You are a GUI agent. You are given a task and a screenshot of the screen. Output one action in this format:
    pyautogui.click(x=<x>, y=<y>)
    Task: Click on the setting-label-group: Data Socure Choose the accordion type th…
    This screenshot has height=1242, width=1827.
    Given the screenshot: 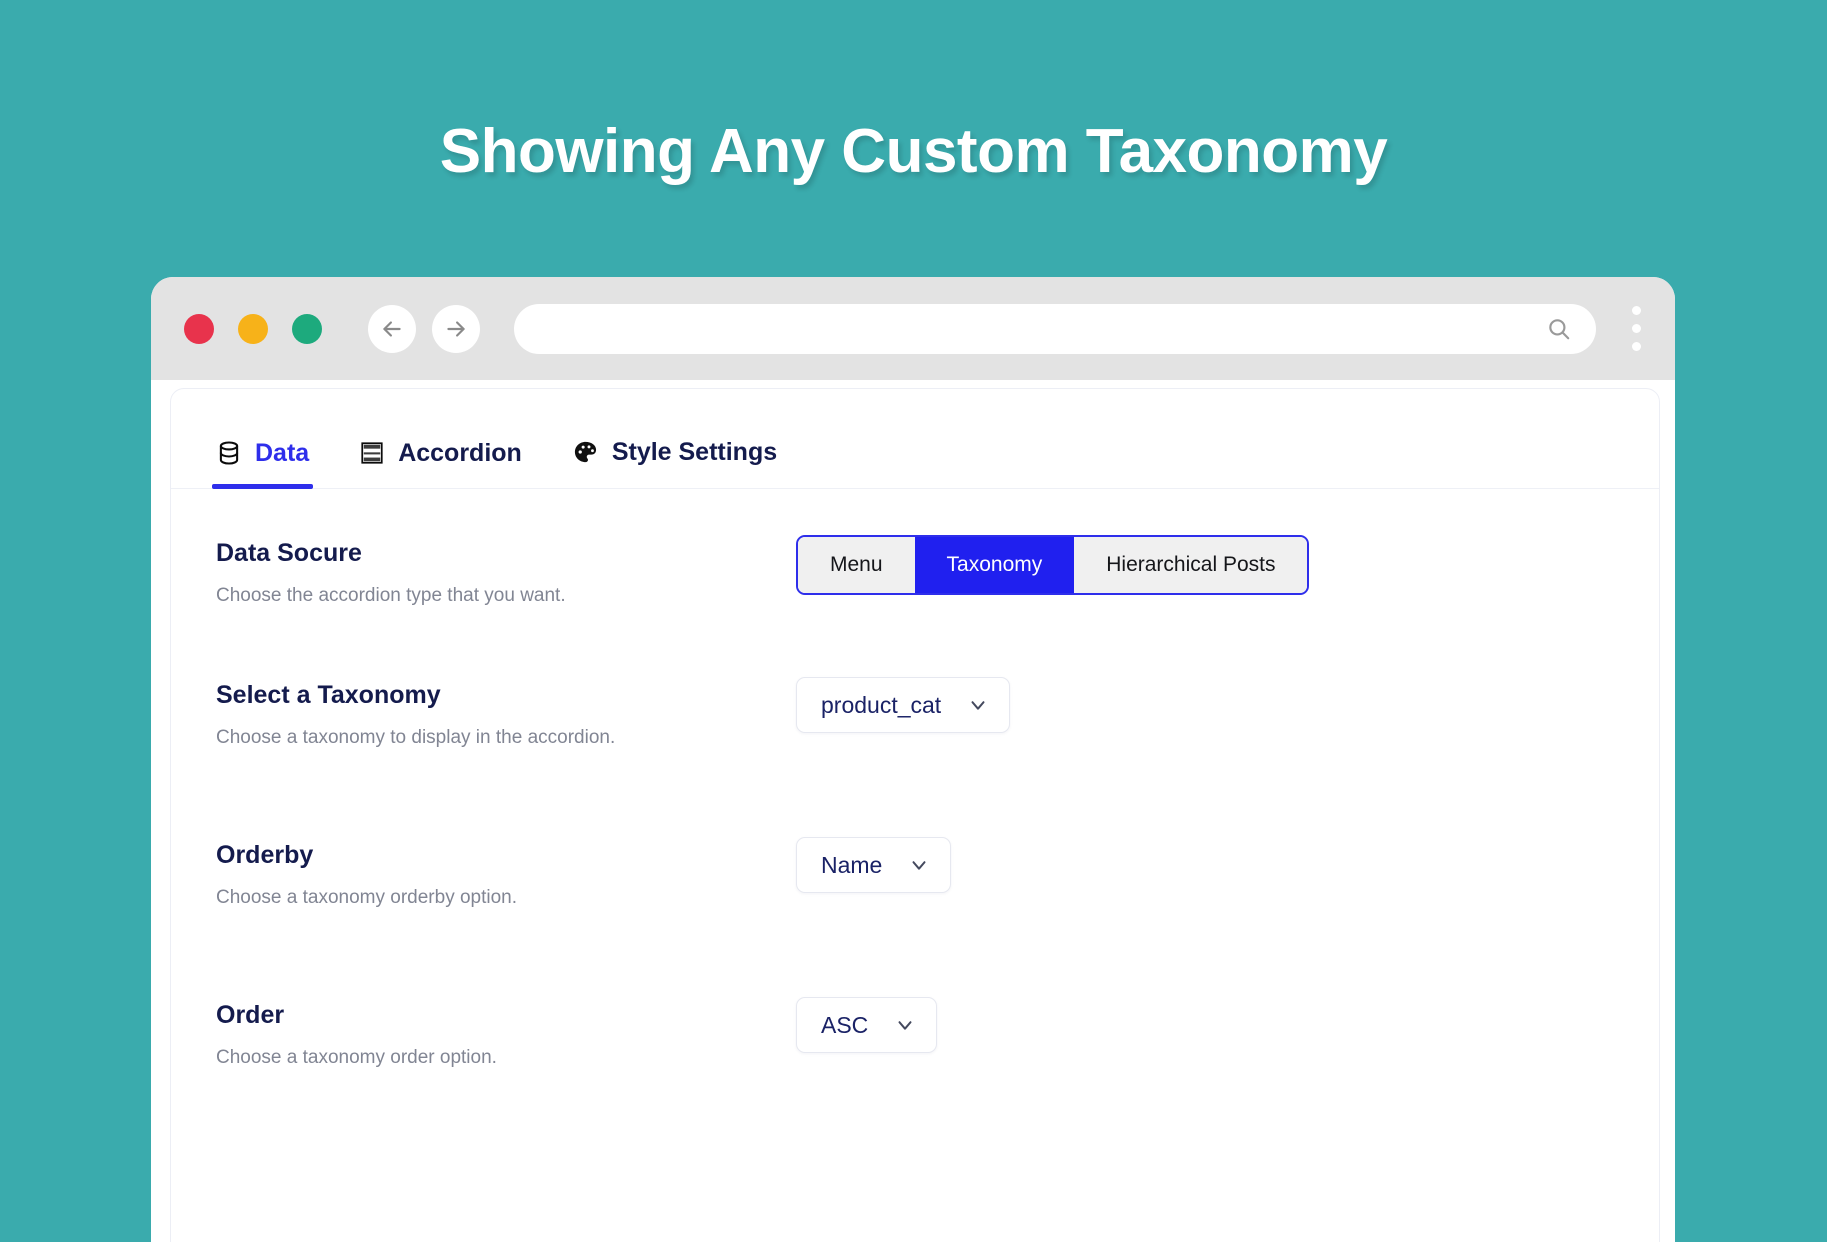 What is the action you would take?
    pyautogui.click(x=506, y=571)
    